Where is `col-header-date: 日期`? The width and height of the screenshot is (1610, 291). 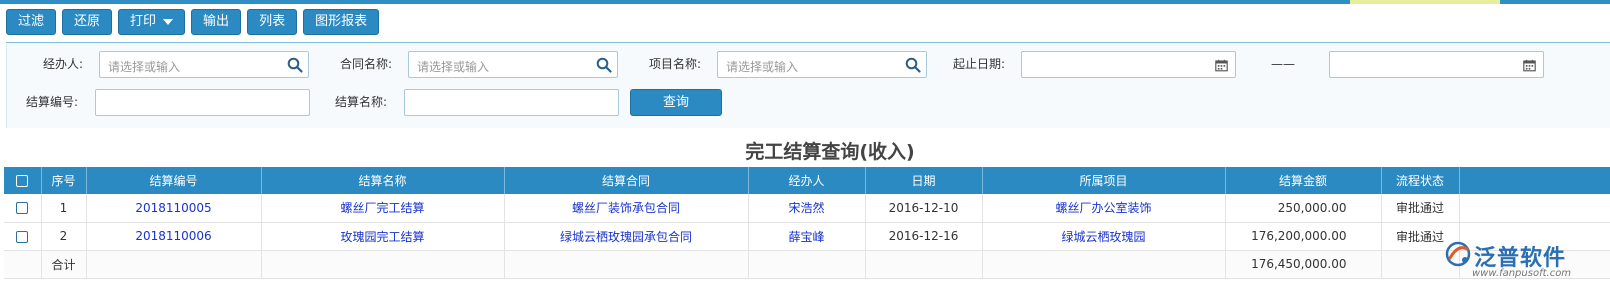 col-header-date: 日期 is located at coordinates (924, 180).